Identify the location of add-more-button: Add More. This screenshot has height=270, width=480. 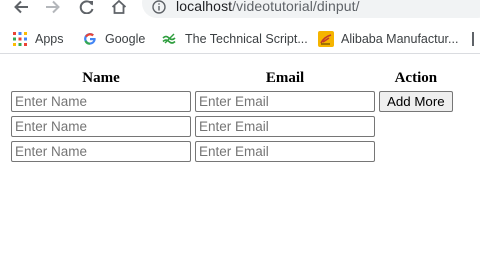
(416, 101).